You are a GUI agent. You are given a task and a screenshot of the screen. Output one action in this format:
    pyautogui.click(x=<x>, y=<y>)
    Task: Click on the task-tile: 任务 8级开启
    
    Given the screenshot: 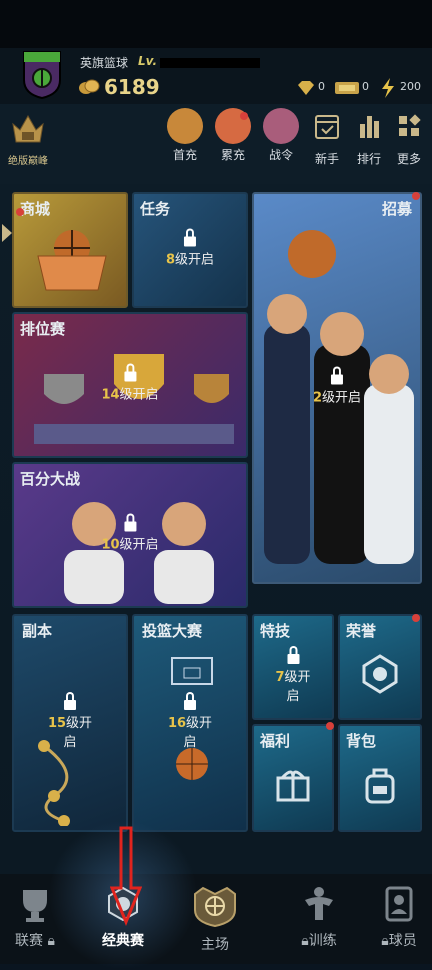 What is the action you would take?
    pyautogui.click(x=190, y=250)
    